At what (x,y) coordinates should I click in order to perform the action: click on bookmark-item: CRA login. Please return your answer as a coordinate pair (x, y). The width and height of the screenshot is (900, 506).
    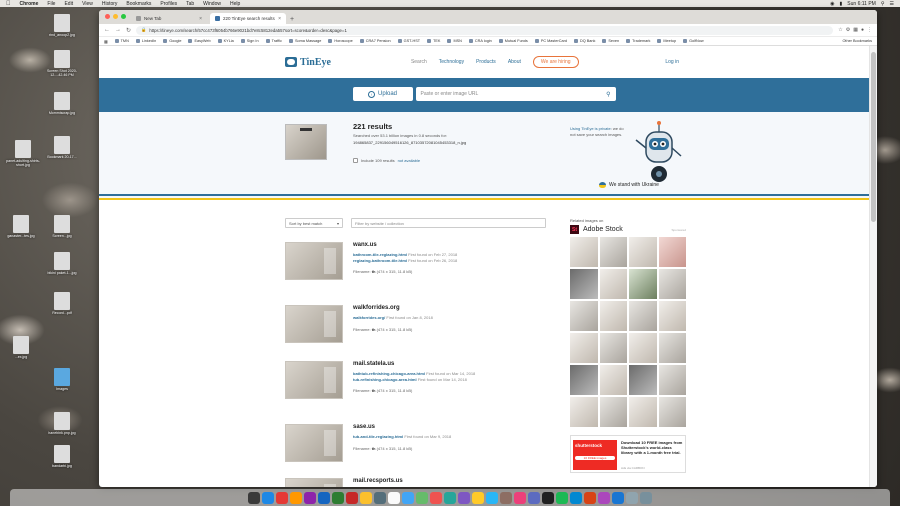
    Looking at the image, I should click on (480, 41).